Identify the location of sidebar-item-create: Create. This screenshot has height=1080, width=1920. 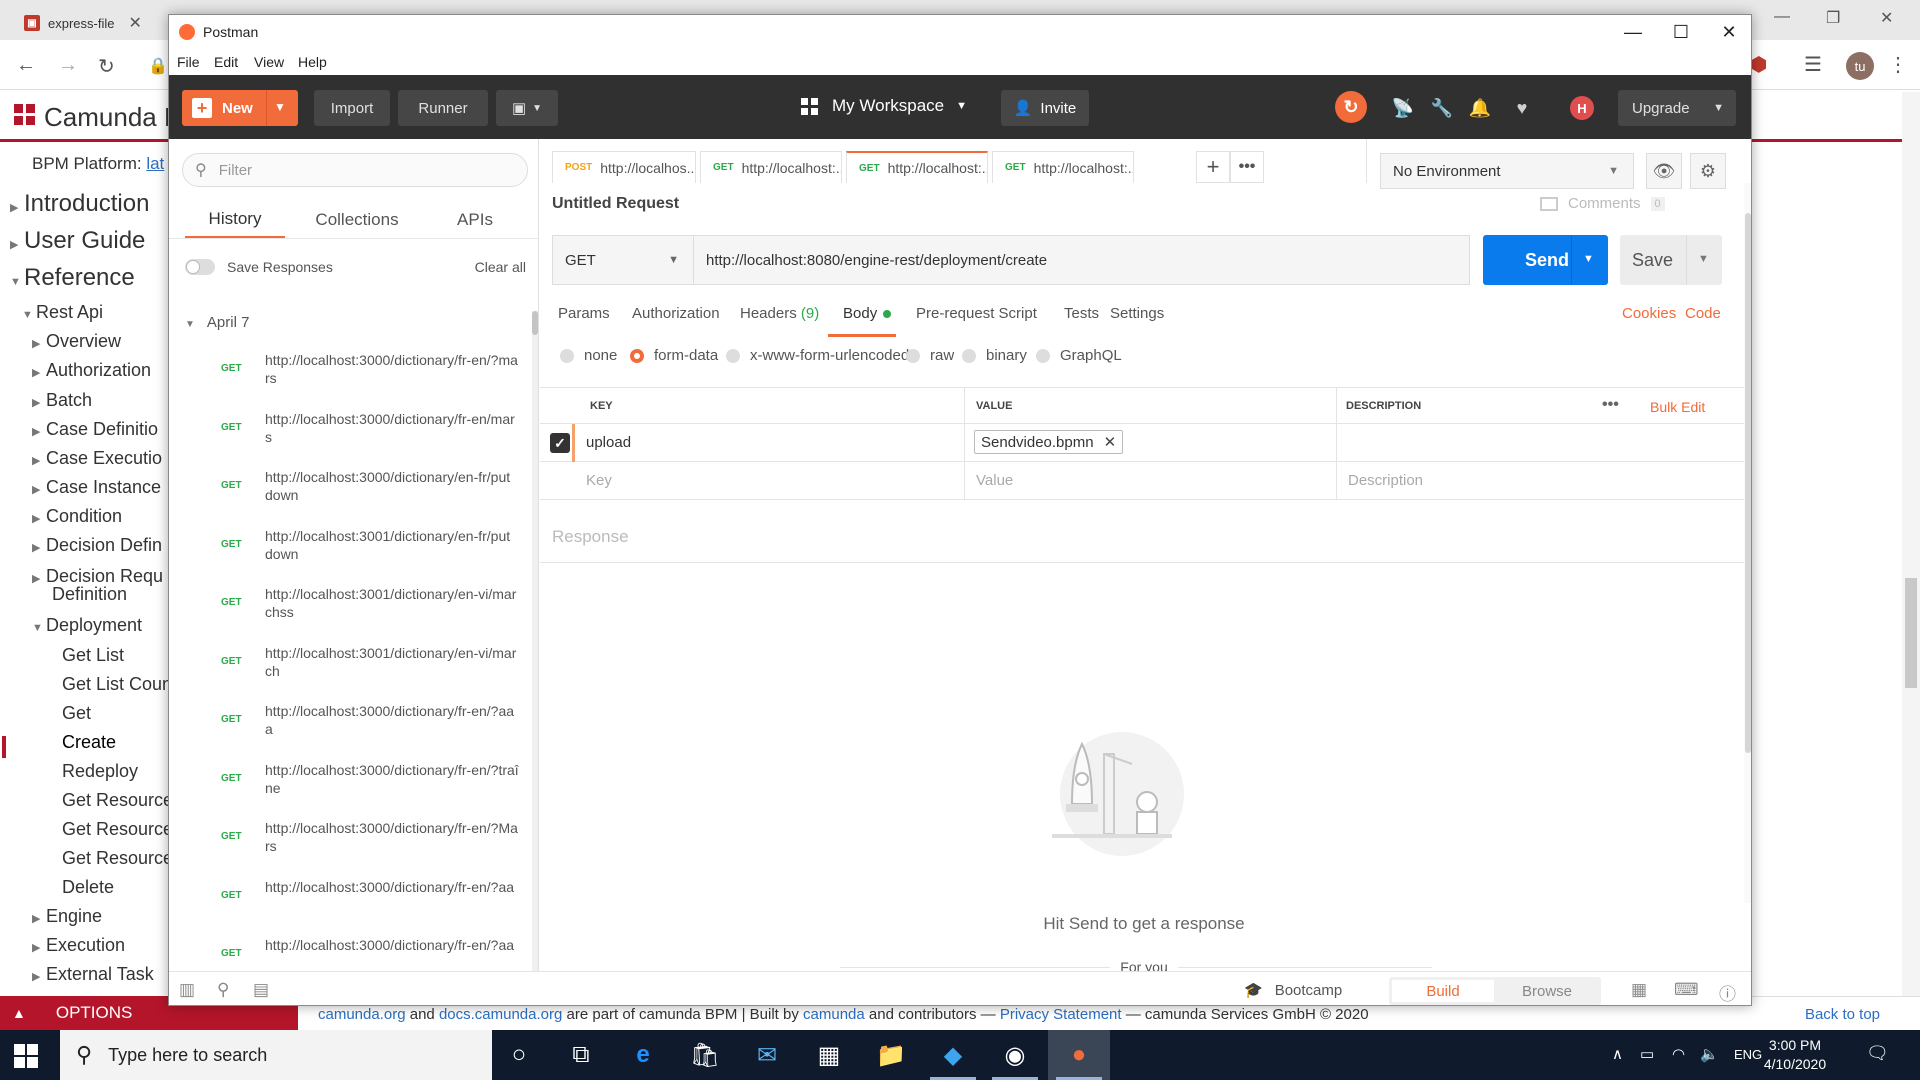
(89, 742).